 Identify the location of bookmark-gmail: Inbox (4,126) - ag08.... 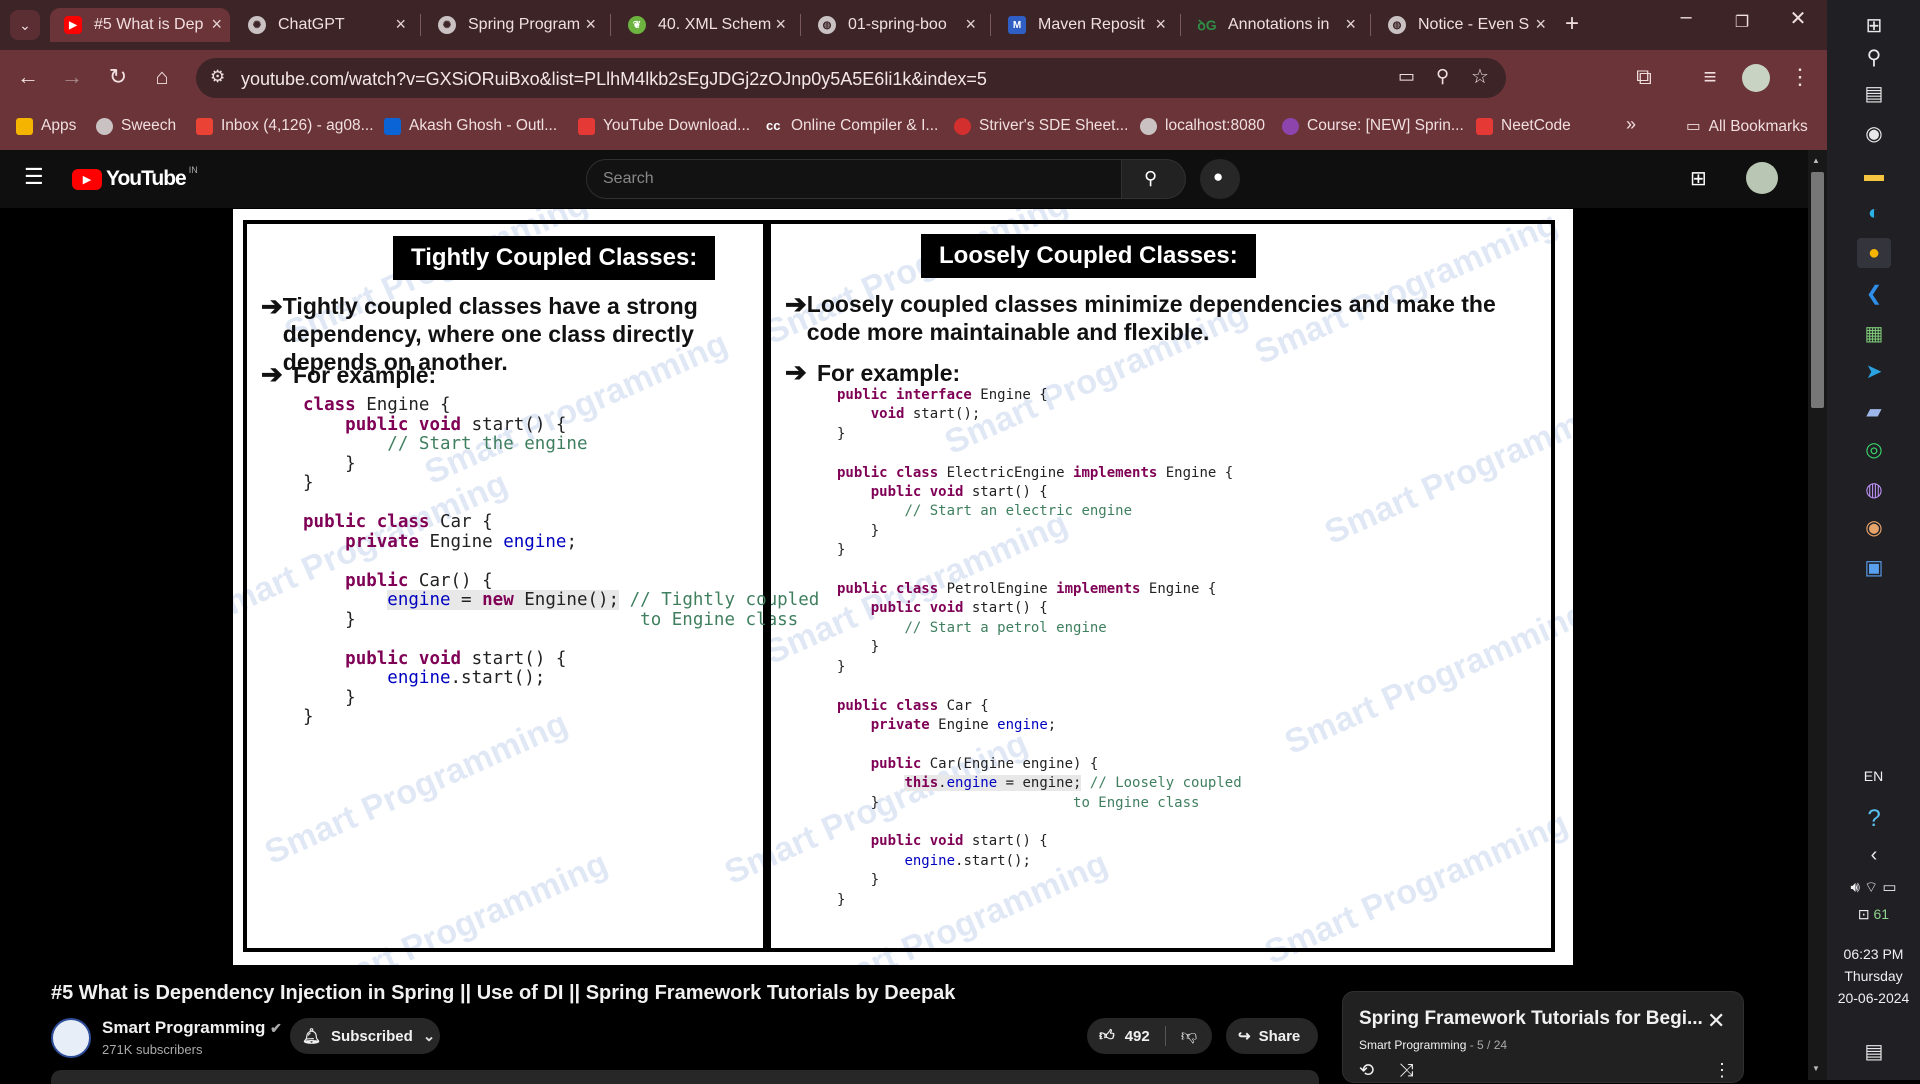
(285, 126).